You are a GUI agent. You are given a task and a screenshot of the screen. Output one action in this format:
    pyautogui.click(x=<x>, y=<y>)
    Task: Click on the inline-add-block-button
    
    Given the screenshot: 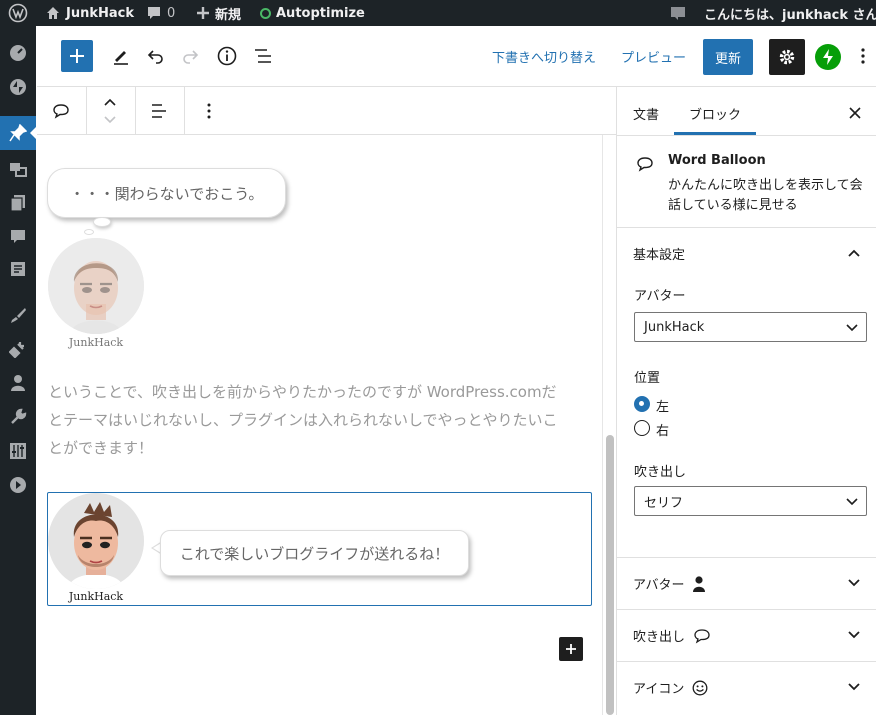 What is the action you would take?
    pyautogui.click(x=571, y=649)
    